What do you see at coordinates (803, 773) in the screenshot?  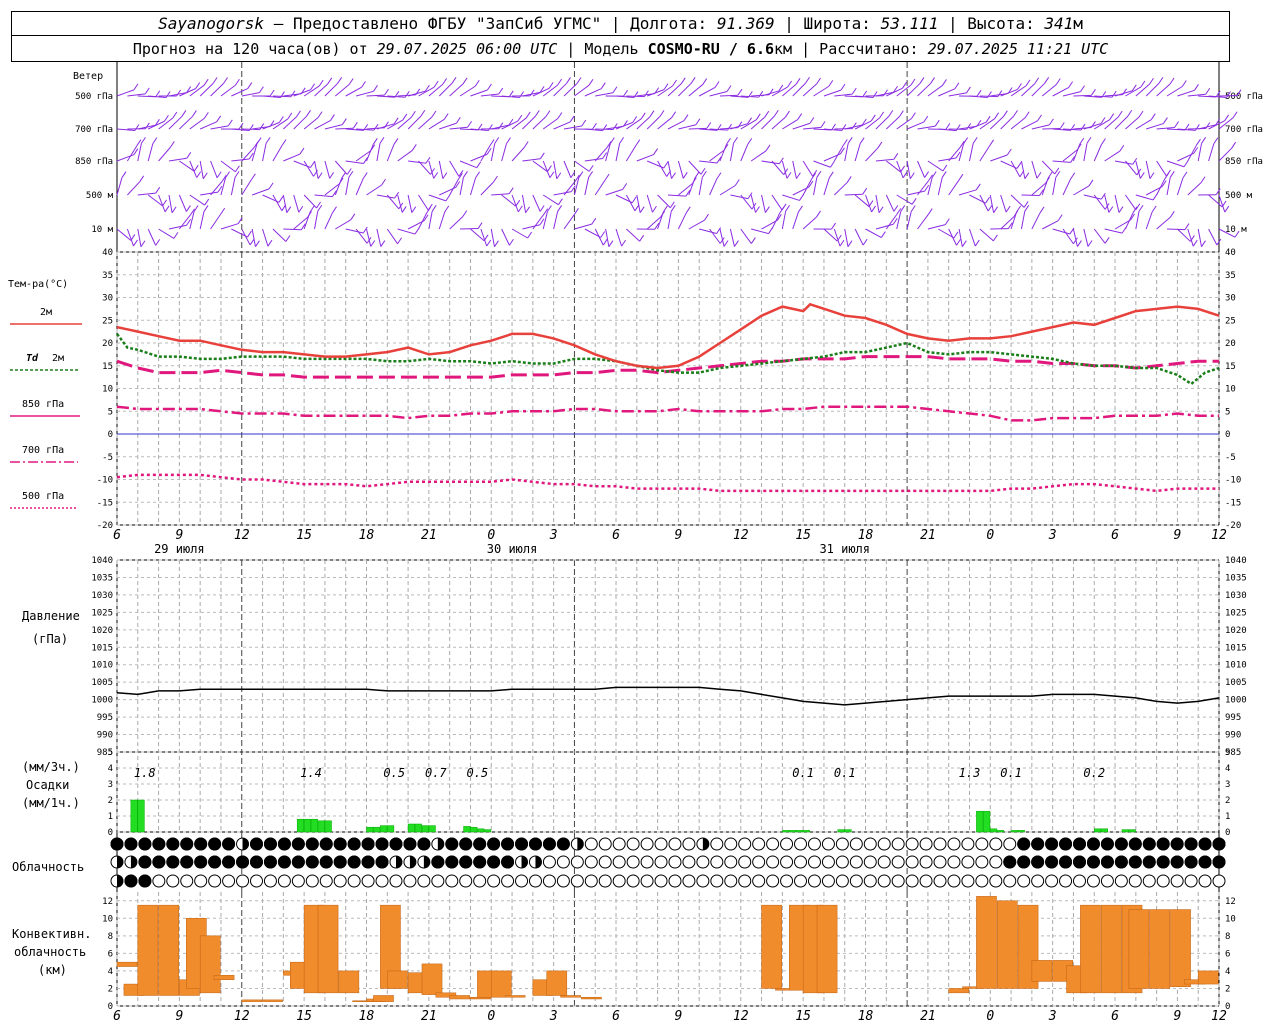 I see `precip-3h-value: 0.1` at bounding box center [803, 773].